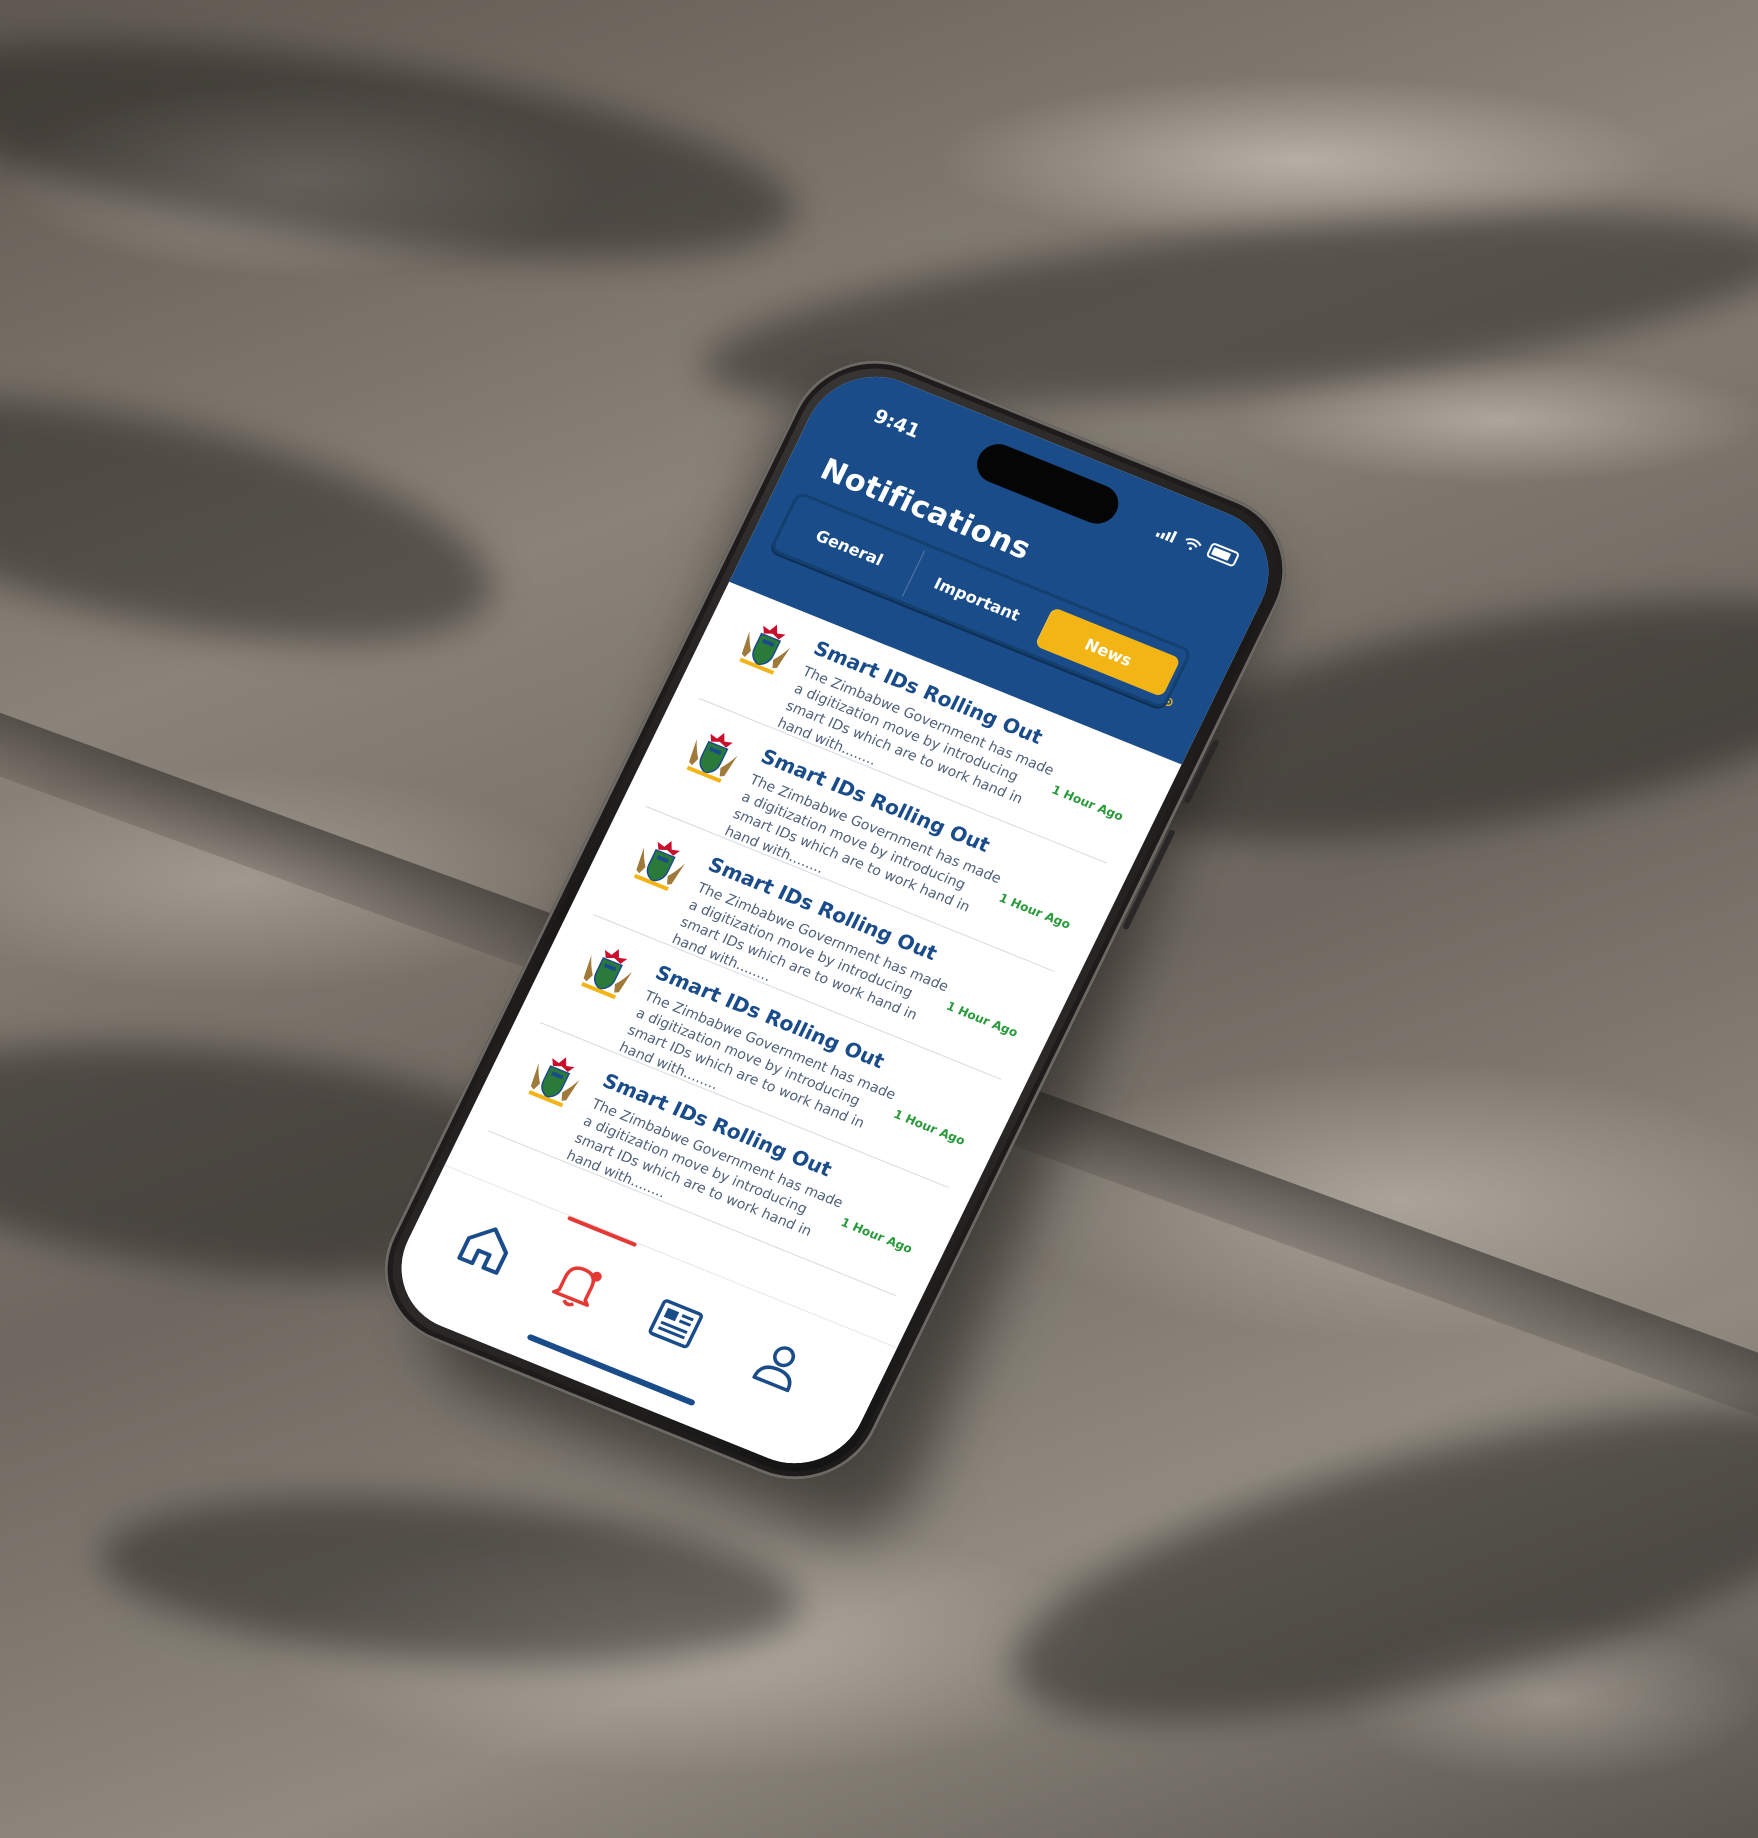  What do you see at coordinates (1108, 651) in the screenshot?
I see `tab-news: News` at bounding box center [1108, 651].